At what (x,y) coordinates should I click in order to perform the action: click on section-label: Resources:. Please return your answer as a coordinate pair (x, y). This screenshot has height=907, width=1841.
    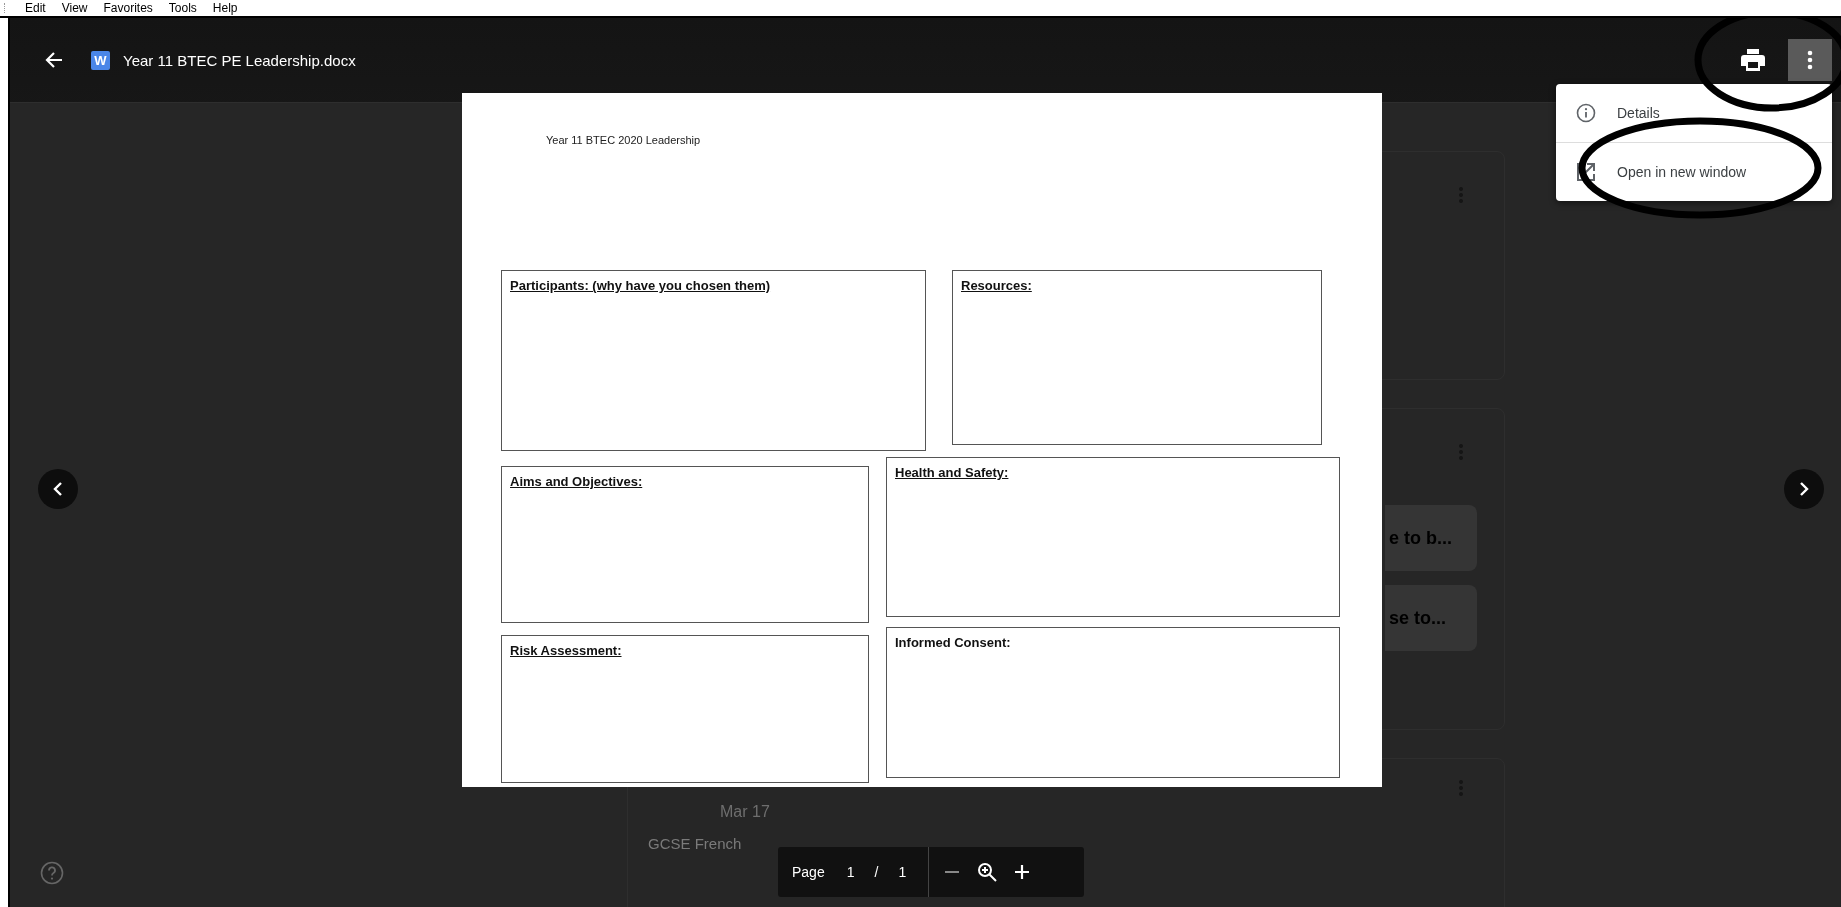
    Looking at the image, I should click on (996, 285).